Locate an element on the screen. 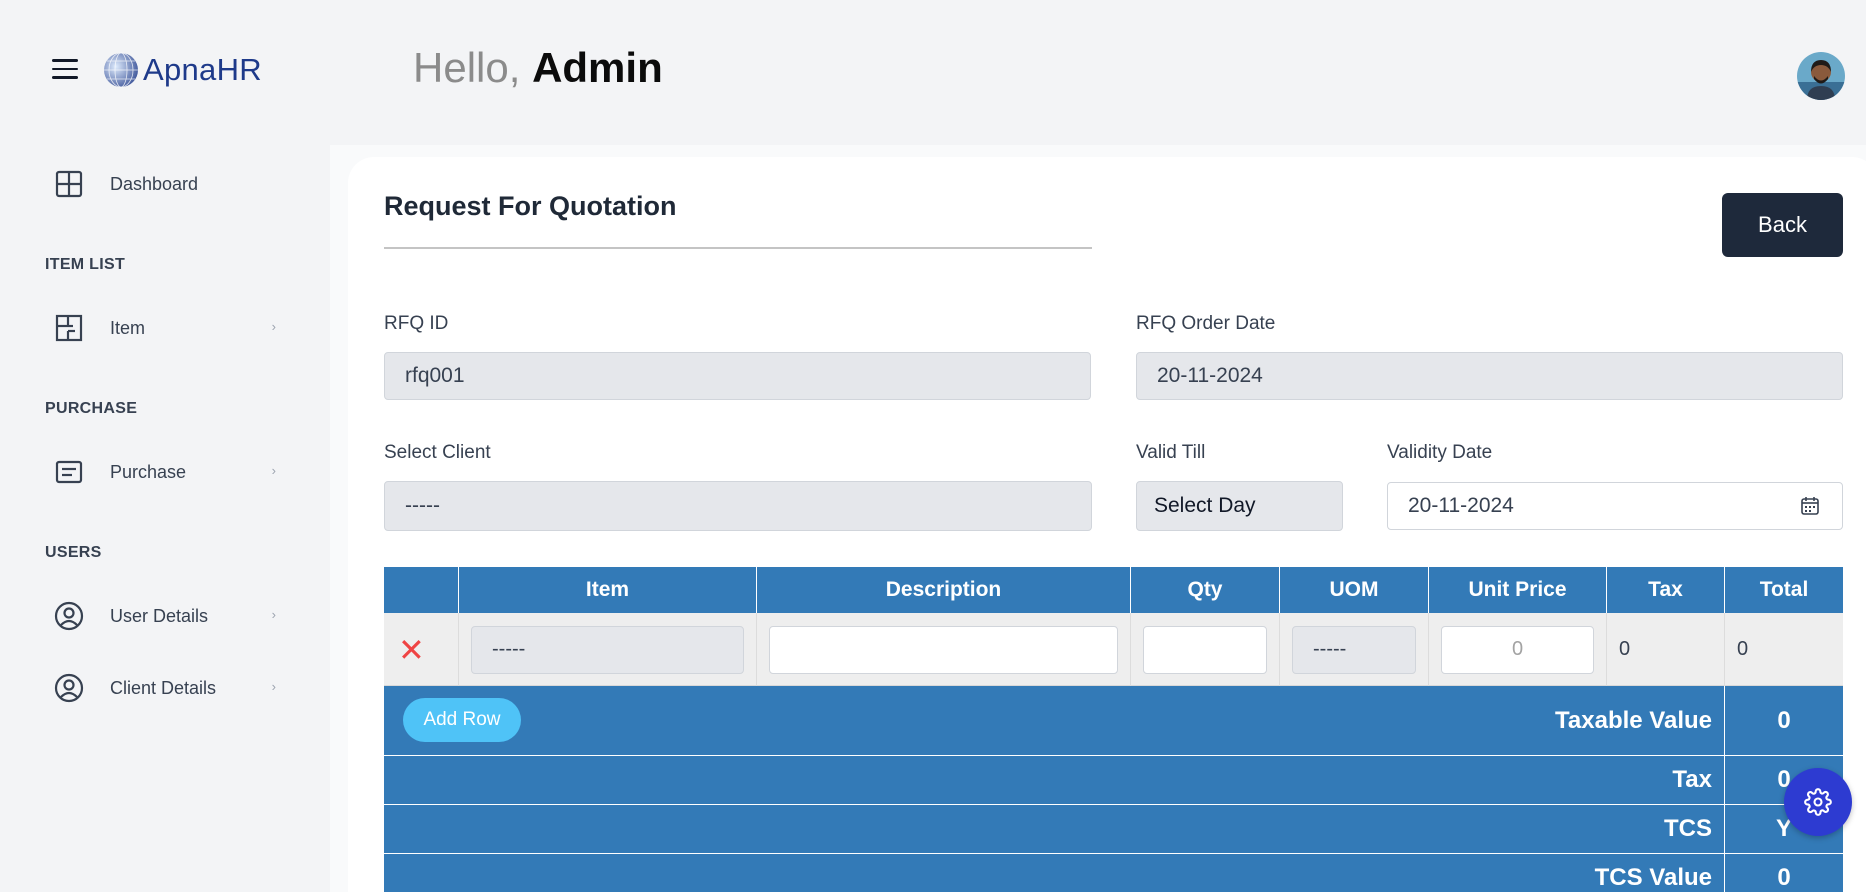  sidebar-item-label: Client Details is located at coordinates (163, 687).